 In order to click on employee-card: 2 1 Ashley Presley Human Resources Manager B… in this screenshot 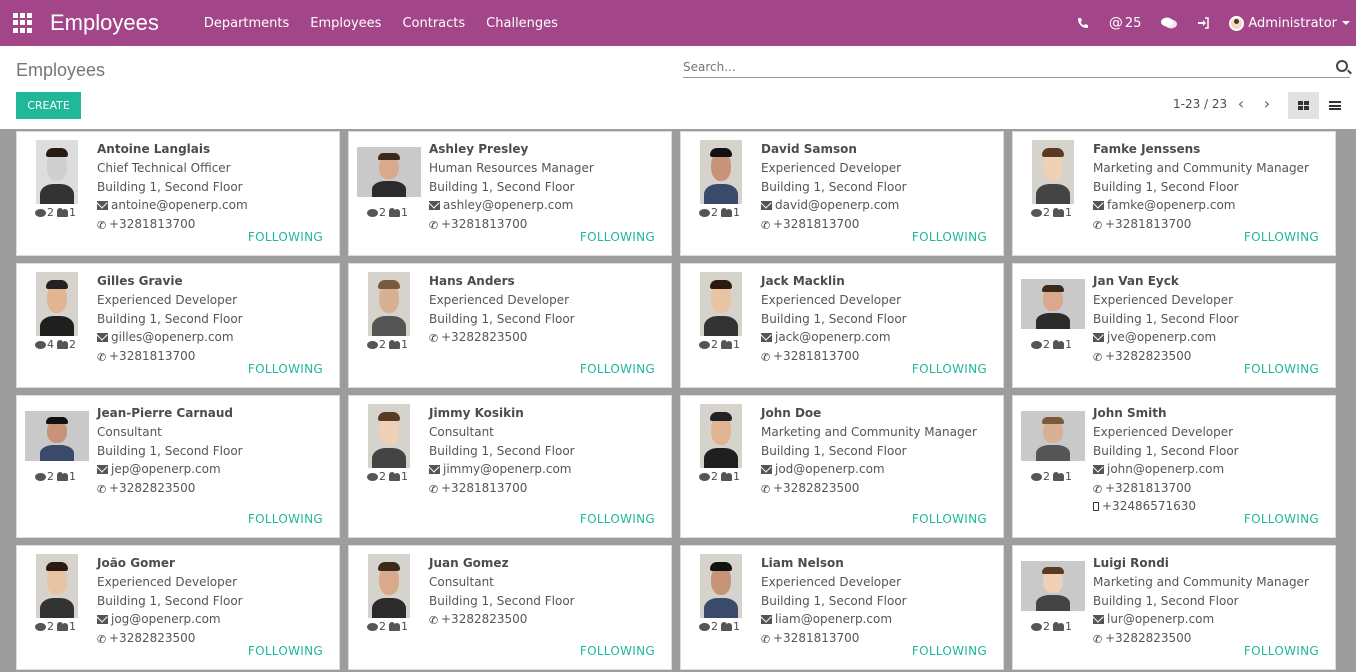, I will do `click(510, 193)`.